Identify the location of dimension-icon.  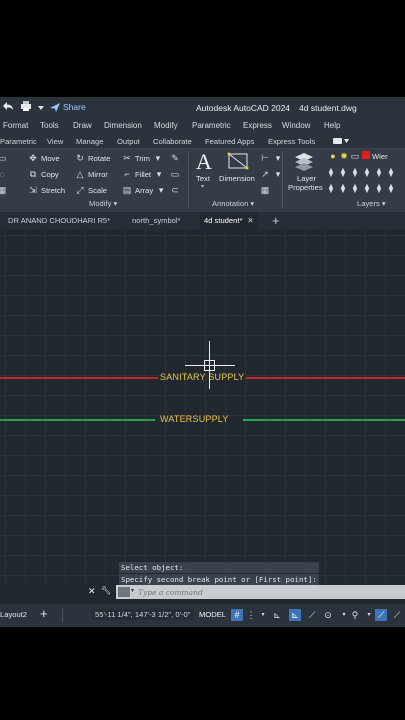
(238, 161).